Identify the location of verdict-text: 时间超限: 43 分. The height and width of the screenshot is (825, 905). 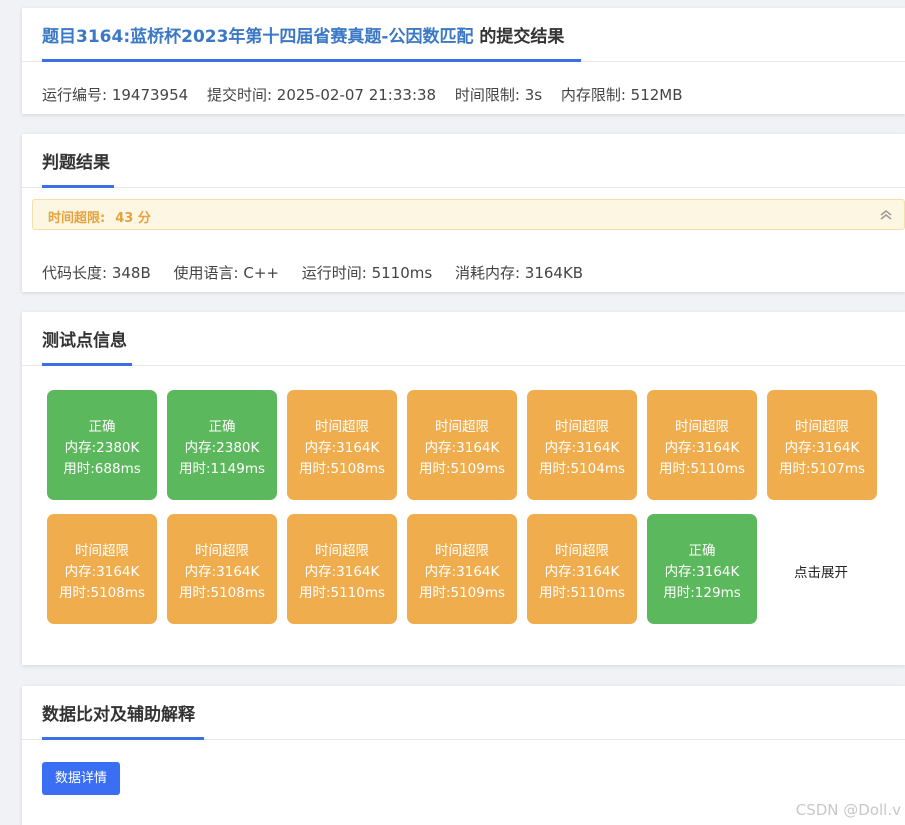
(99, 216).